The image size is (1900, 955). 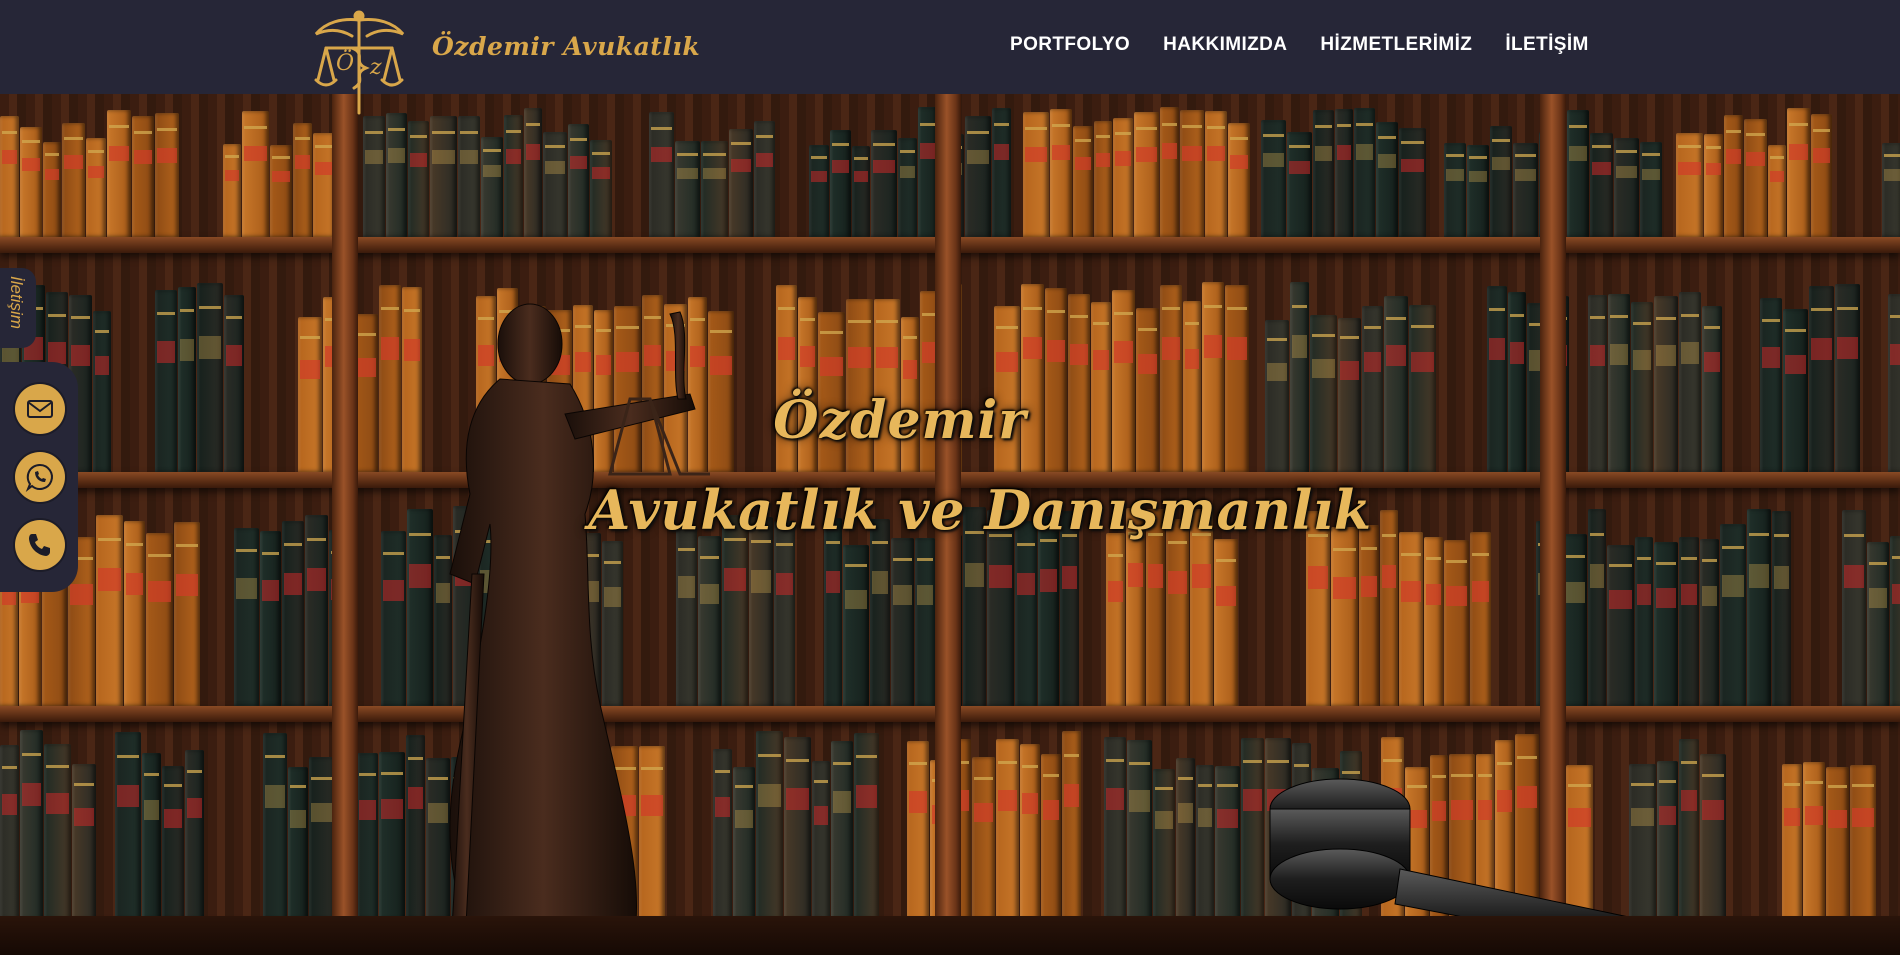 What do you see at coordinates (1546, 45) in the screenshot?
I see `nav-iletisim: İLETİŞİM` at bounding box center [1546, 45].